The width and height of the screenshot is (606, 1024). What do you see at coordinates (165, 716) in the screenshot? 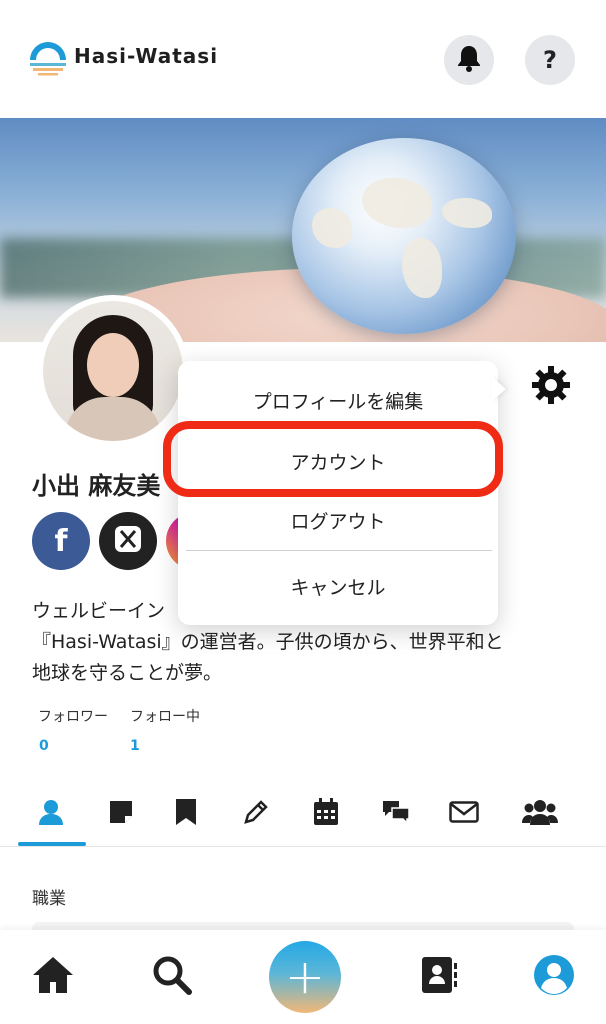
I see `following-label: フォロー中` at bounding box center [165, 716].